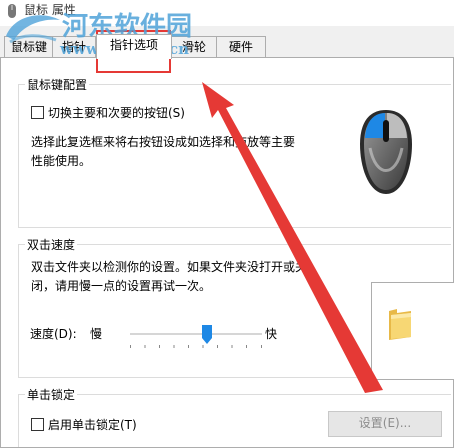 This screenshot has height=448, width=454. What do you see at coordinates (386, 152) in the screenshot?
I see `mouse-illustration-icon` at bounding box center [386, 152].